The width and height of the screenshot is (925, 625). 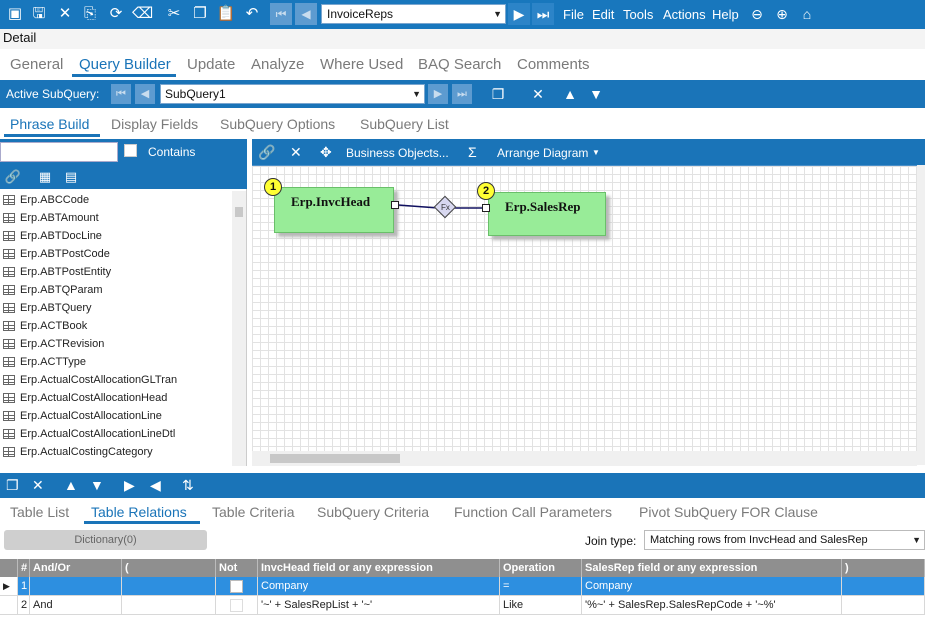 I want to click on cell-left-field: Company, so click(x=379, y=586).